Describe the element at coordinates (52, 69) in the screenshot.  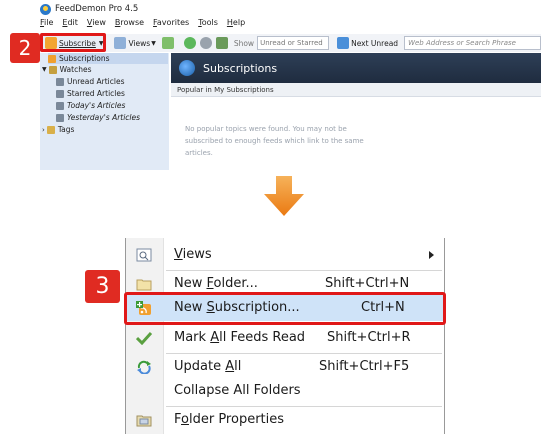
I see `binoculars-icon` at that location.